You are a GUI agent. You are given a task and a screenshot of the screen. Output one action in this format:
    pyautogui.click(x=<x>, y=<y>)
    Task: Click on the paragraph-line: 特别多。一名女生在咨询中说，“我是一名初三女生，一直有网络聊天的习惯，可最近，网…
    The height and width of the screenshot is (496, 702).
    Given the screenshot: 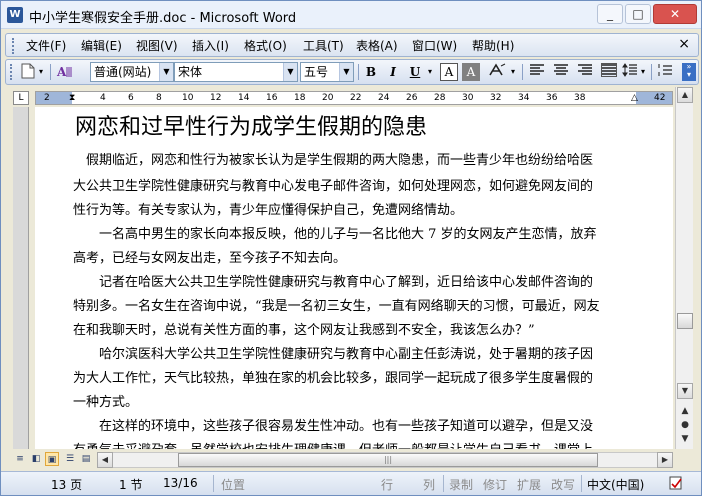 What is the action you would take?
    pyautogui.click(x=336, y=306)
    